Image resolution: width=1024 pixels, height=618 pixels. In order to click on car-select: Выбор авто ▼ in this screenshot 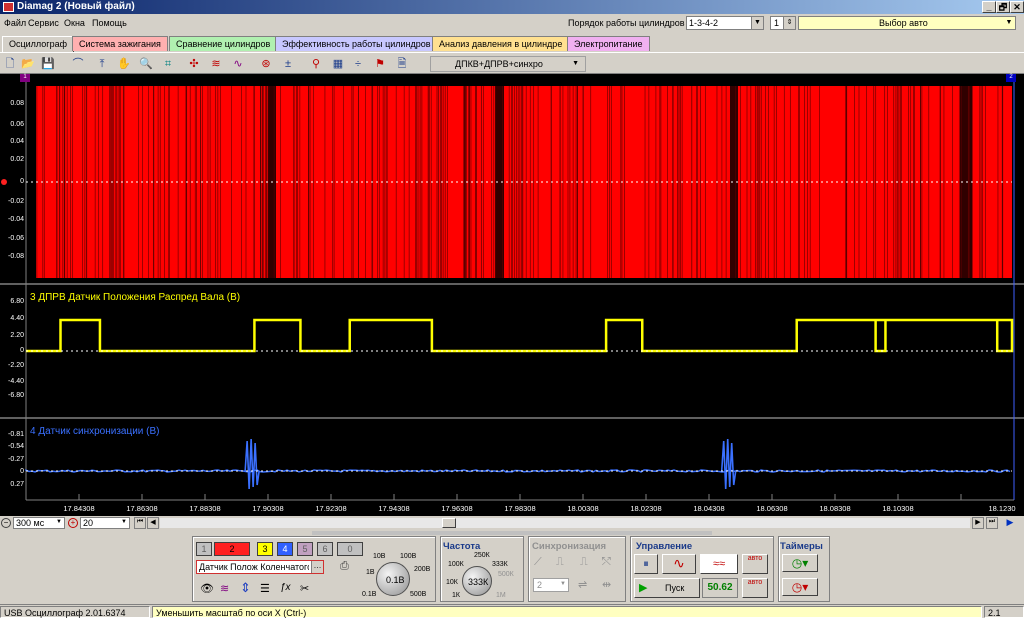, I will do `click(907, 23)`.